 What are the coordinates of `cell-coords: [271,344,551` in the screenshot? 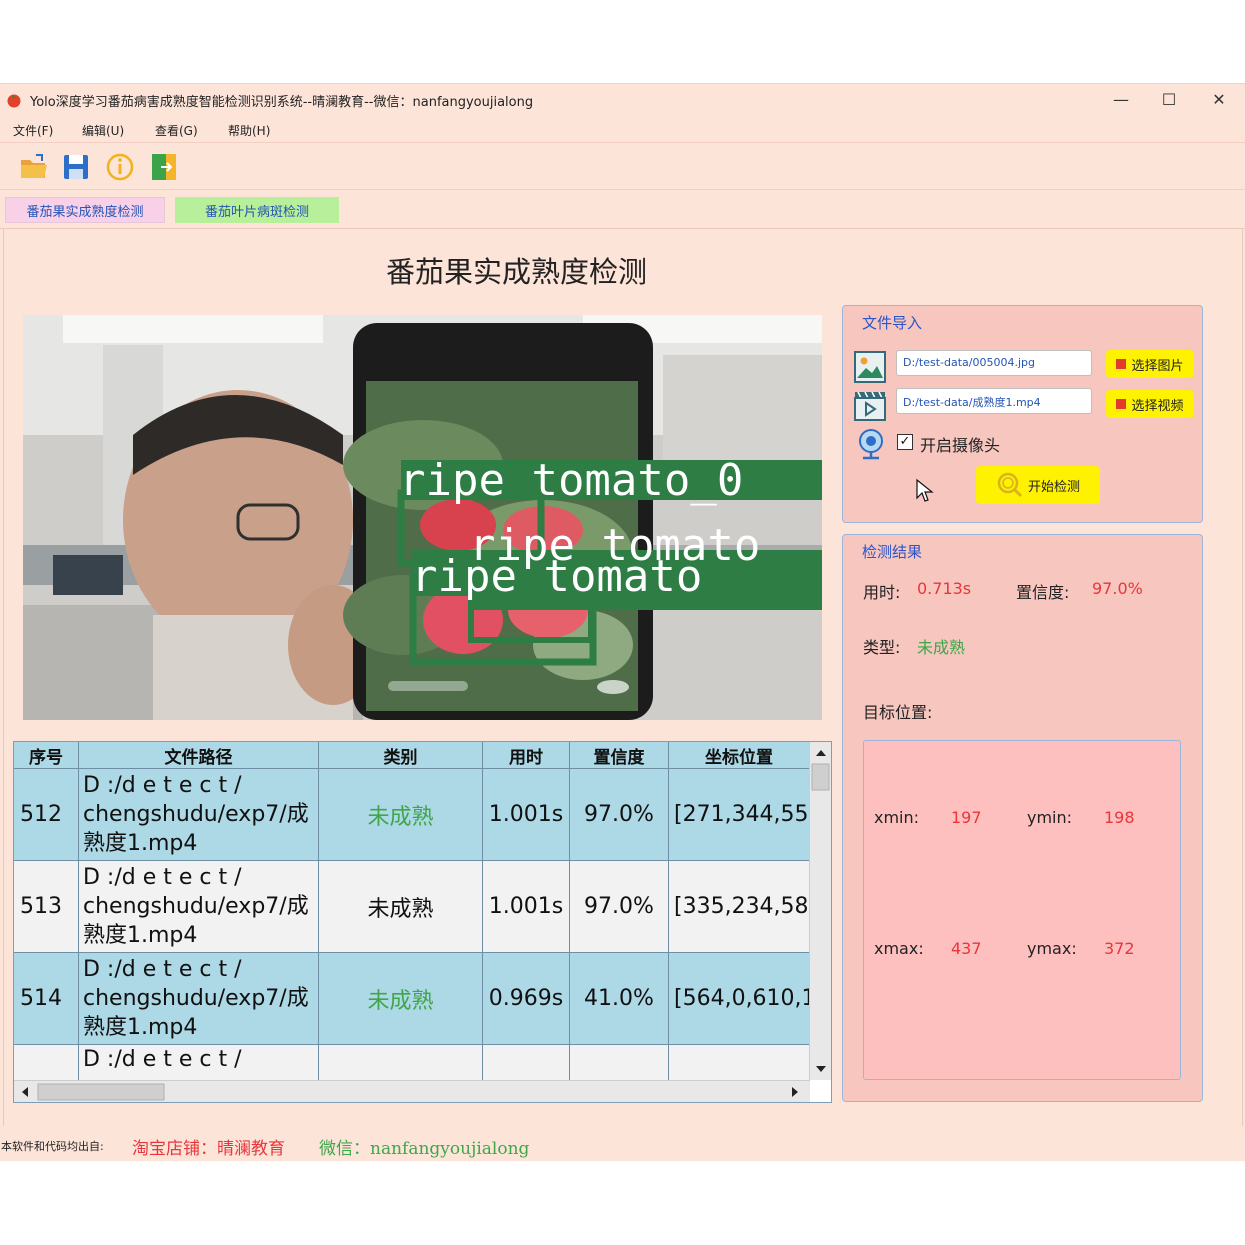 It's located at (742, 814).